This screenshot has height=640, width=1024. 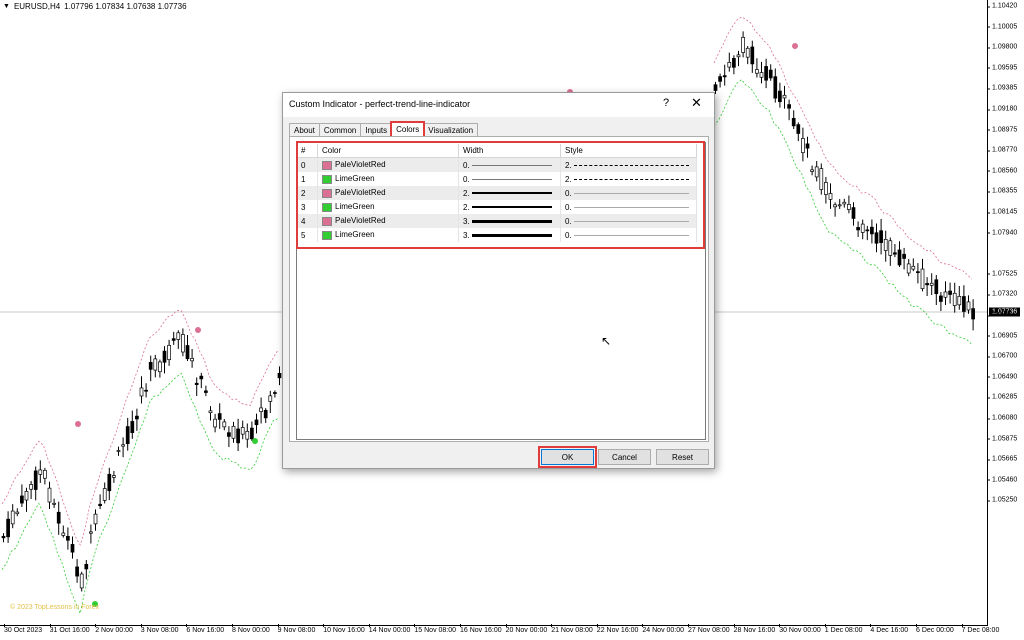 I want to click on ok-button: OK, so click(x=567, y=457).